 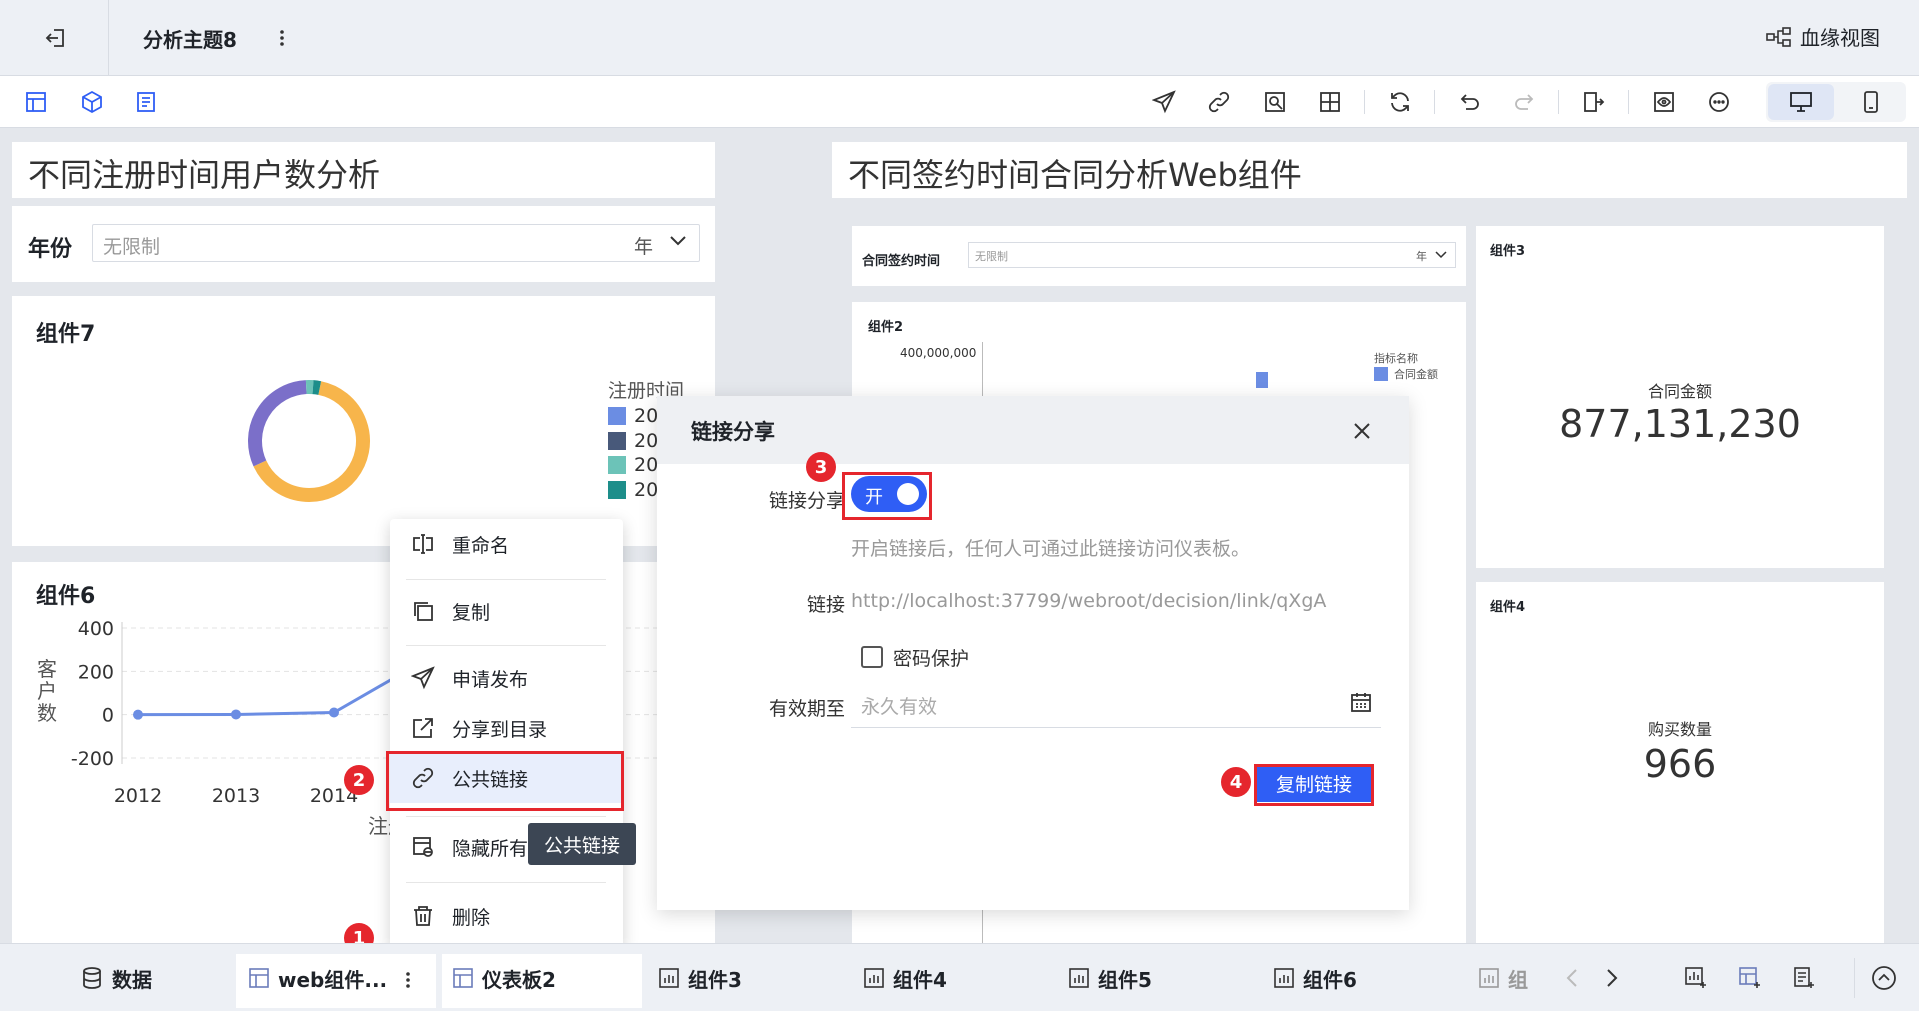 What do you see at coordinates (825, 605) in the screenshot?
I see `link-label: 链接` at bounding box center [825, 605].